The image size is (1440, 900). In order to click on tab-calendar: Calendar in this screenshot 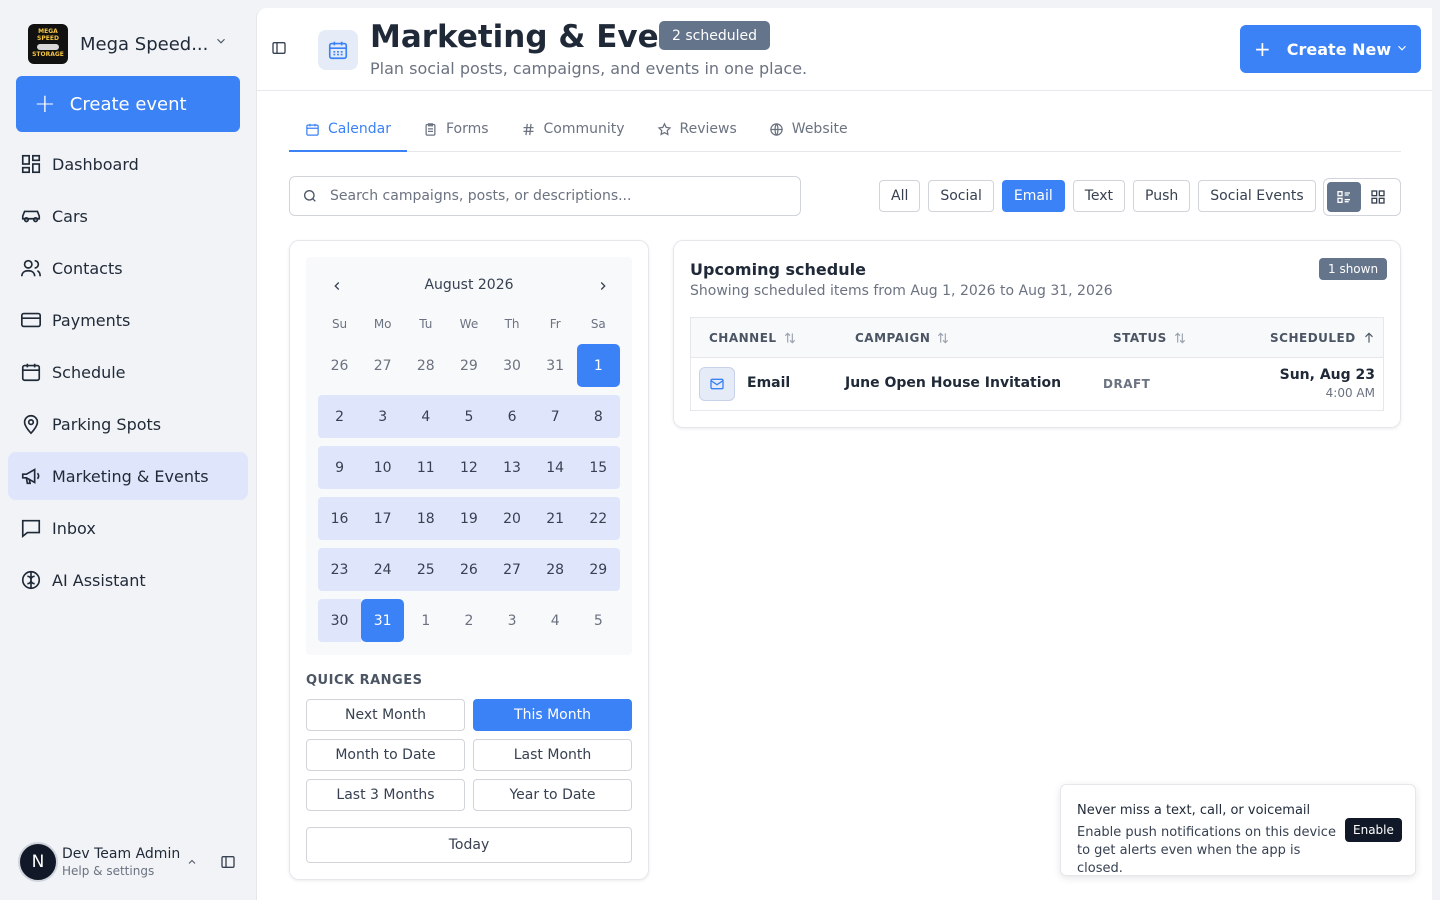, I will do `click(348, 130)`.